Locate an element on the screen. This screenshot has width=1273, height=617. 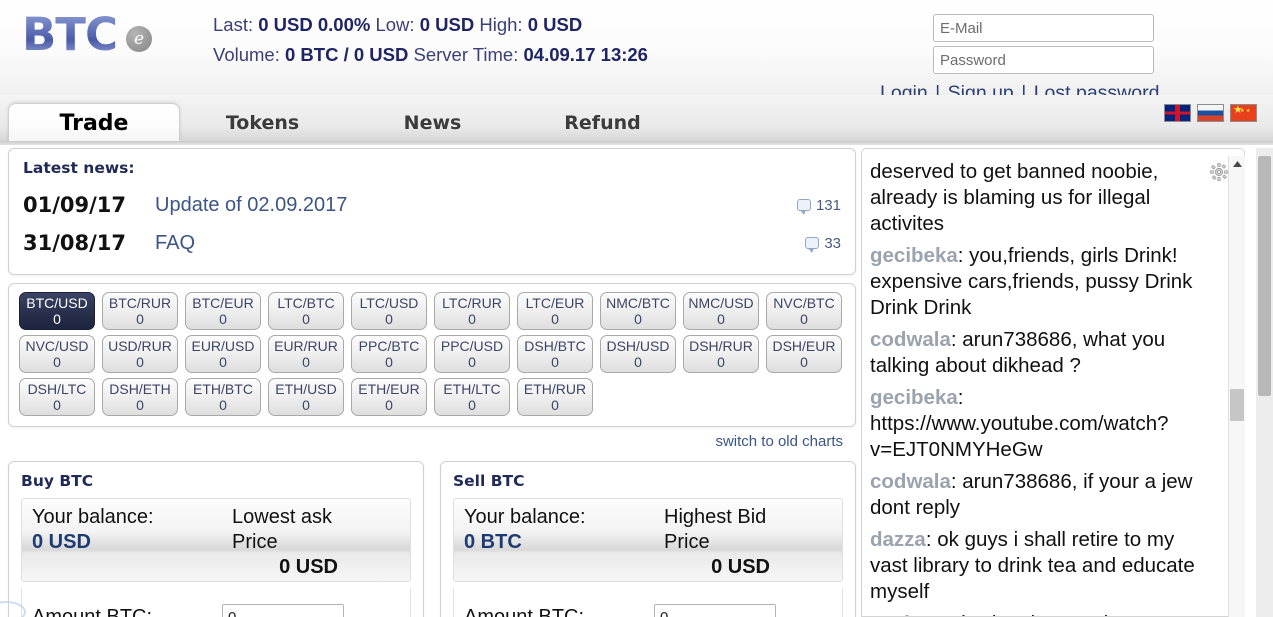
russian-flag-icon is located at coordinates (1210, 113).